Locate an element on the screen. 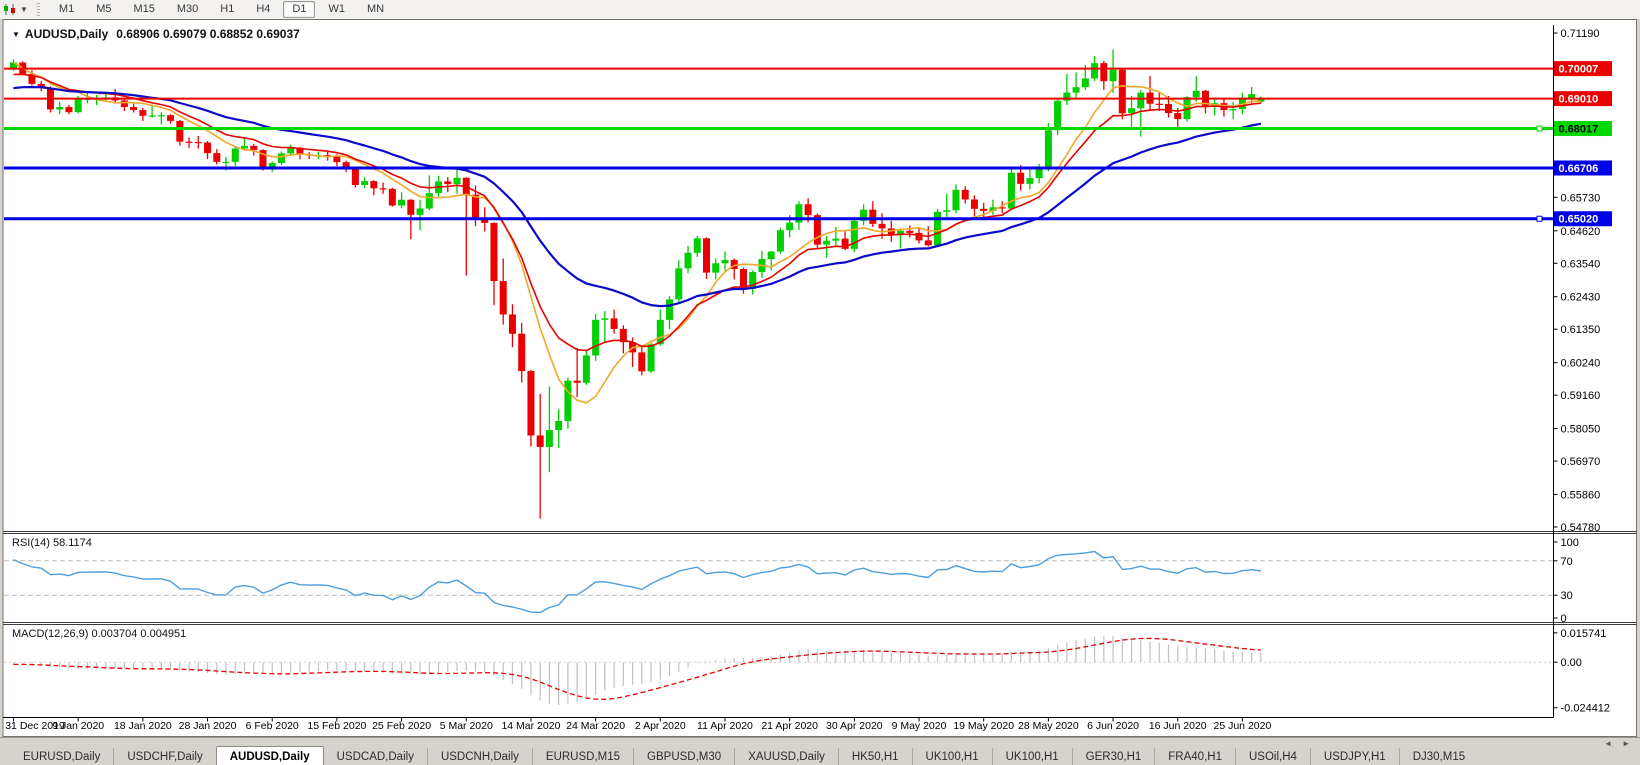 This screenshot has height=765, width=1640. chart-periods-icon-glyph is located at coordinates (9, 9).